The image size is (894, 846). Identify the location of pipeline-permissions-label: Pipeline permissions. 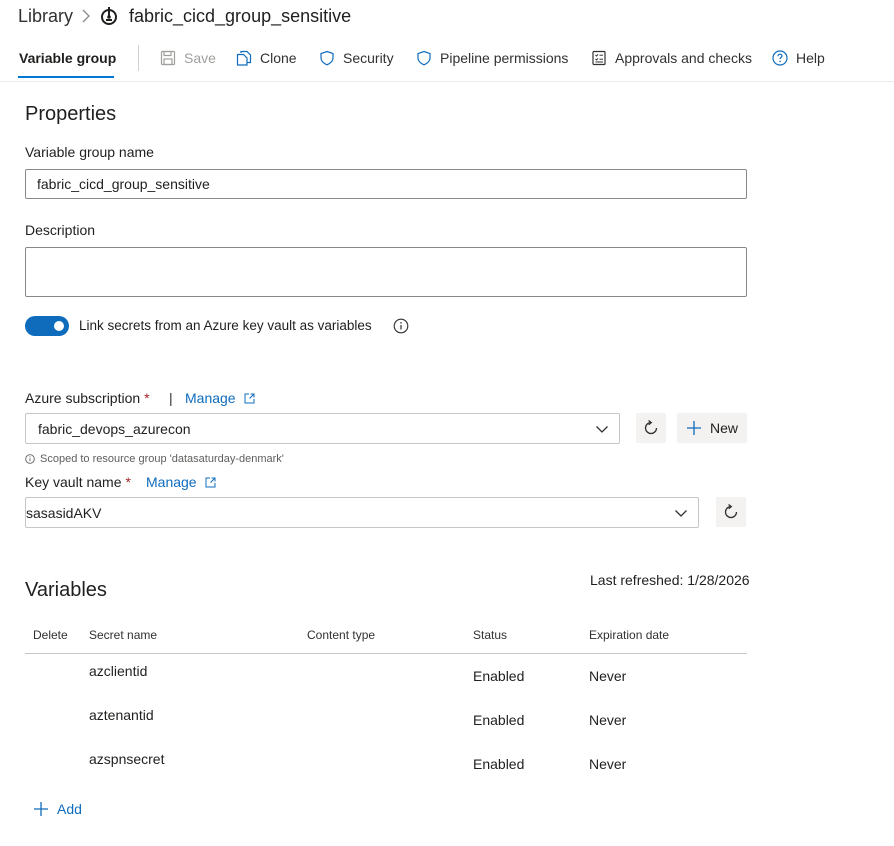
(504, 58).